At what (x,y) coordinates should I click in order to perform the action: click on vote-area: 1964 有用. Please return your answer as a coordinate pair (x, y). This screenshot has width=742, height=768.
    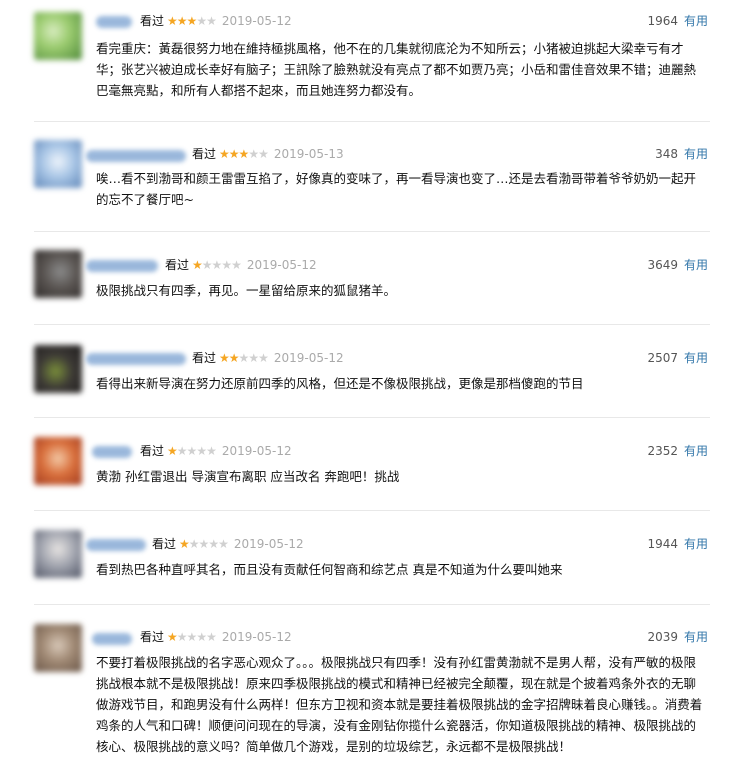
    Looking at the image, I should click on (677, 21).